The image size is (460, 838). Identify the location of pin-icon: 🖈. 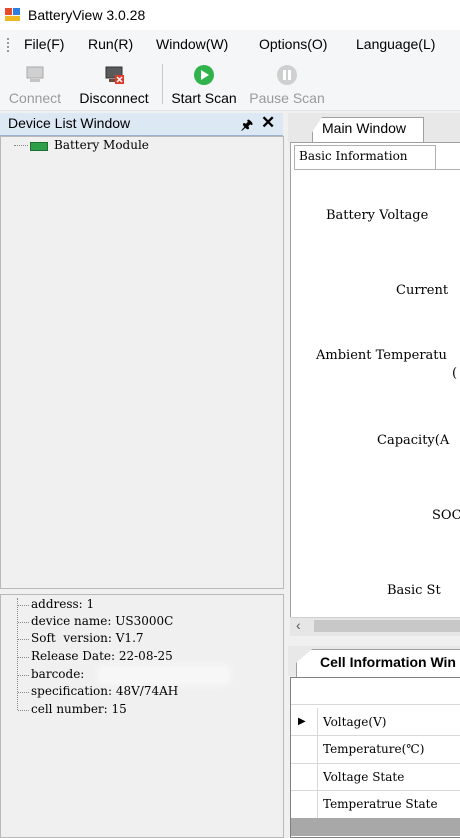
(247, 127).